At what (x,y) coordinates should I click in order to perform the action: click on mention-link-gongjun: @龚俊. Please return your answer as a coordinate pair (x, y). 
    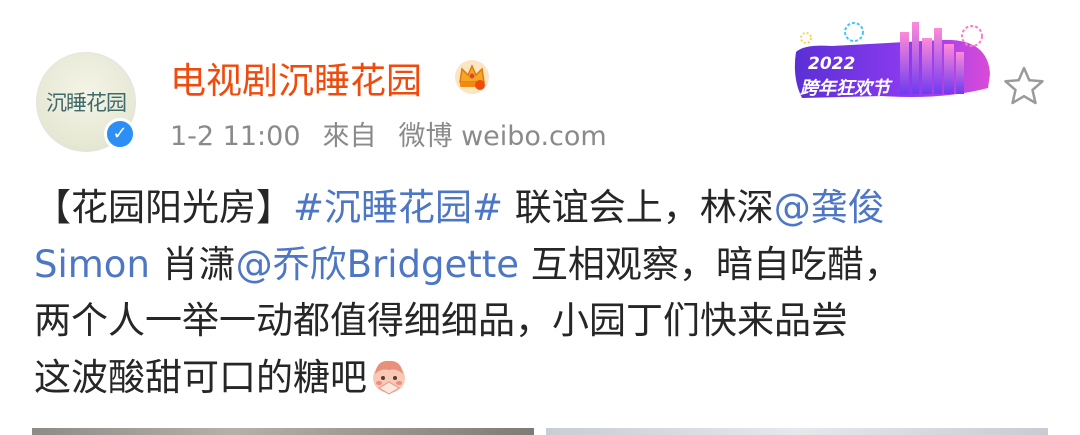
    Looking at the image, I should click on (829, 207).